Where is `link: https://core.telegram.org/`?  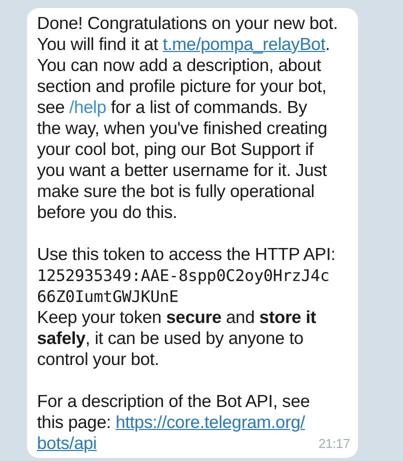 link: https://core.telegram.org/ is located at coordinates (210, 422).